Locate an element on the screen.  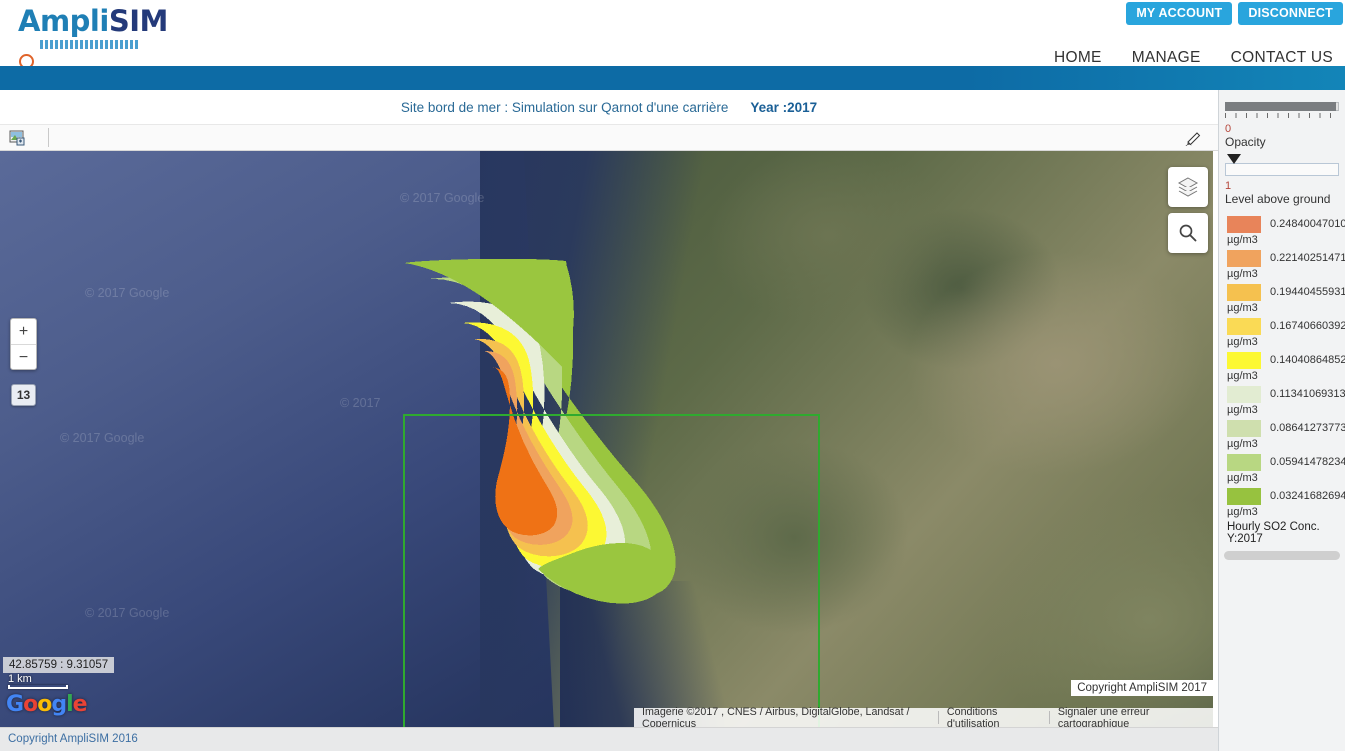
map-zoom-controls: + − is located at coordinates (23, 344).